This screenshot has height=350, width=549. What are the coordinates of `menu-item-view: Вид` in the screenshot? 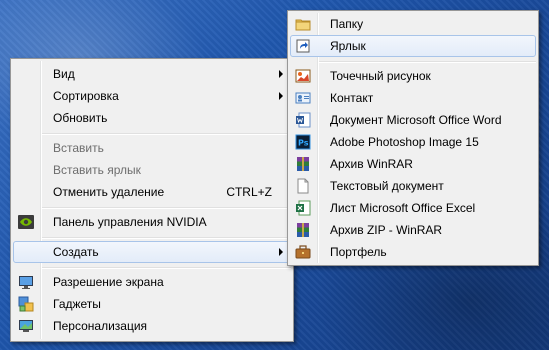 It's located at (152, 74).